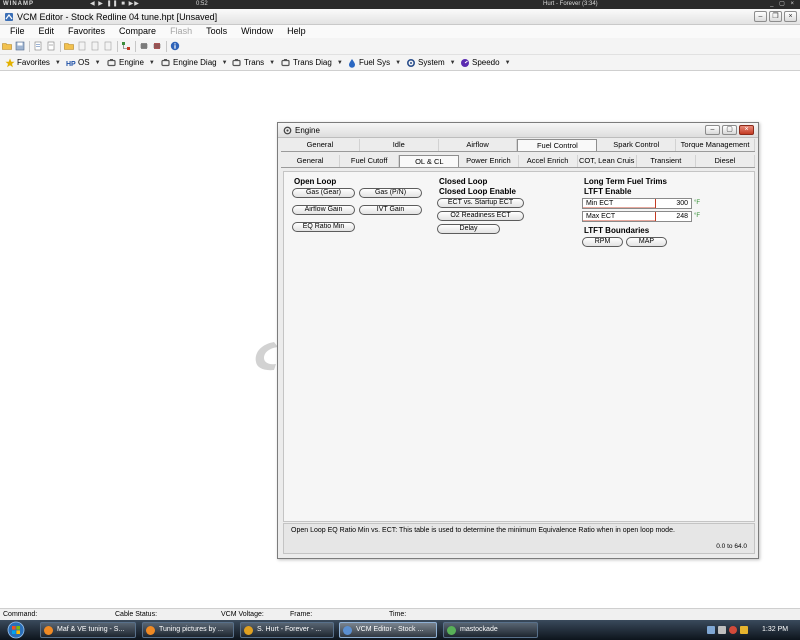  Describe the element at coordinates (429, 161) in the screenshot. I see `subtab-ol-cl: OL & CL` at that location.